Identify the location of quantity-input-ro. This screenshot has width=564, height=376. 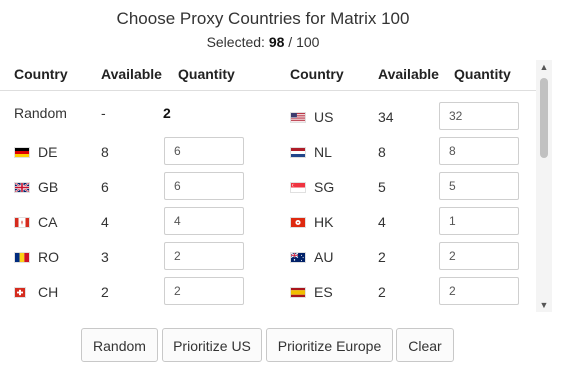
(204, 256).